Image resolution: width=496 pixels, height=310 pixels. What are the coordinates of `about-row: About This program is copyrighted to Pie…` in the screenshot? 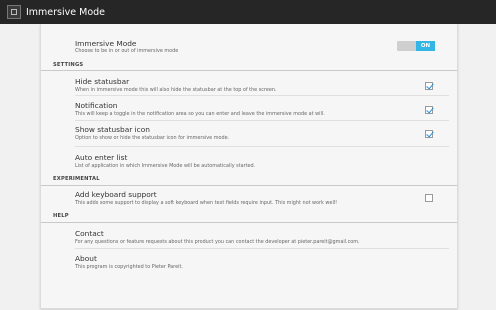 It's located at (249, 261).